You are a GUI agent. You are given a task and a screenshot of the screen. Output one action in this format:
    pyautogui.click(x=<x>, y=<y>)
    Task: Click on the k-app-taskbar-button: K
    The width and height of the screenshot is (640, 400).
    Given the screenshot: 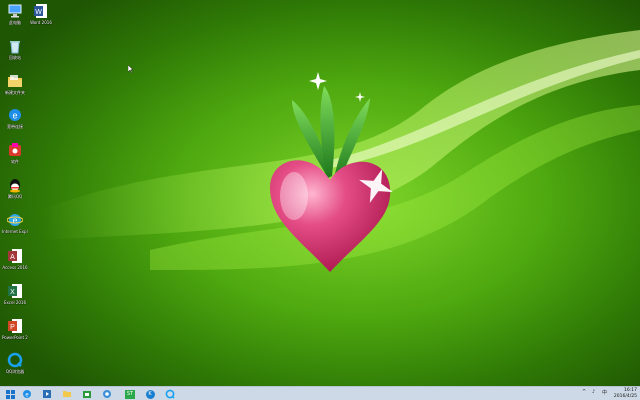 What is the action you would take?
    pyautogui.click(x=150, y=394)
    